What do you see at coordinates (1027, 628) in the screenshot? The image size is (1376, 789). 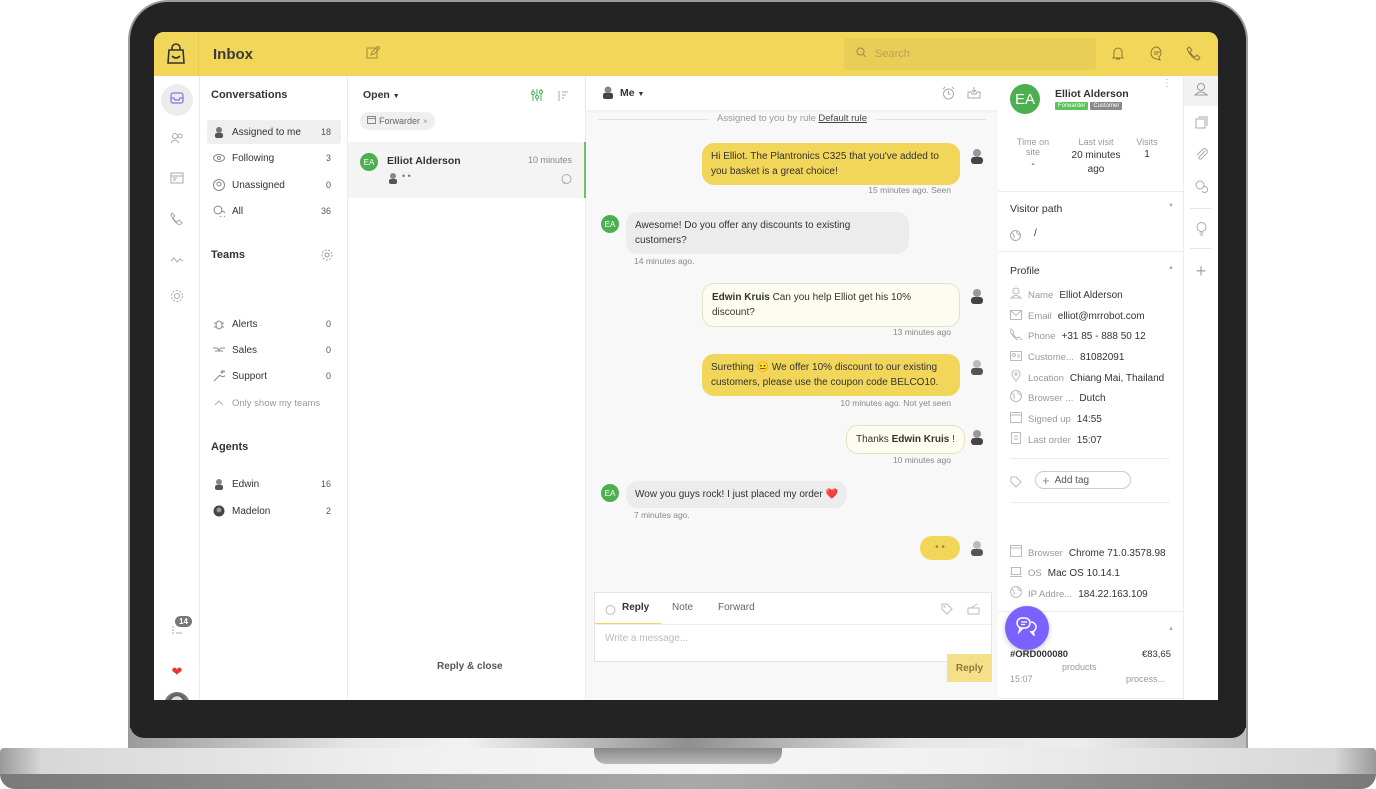 I see `chat-widget-button` at bounding box center [1027, 628].